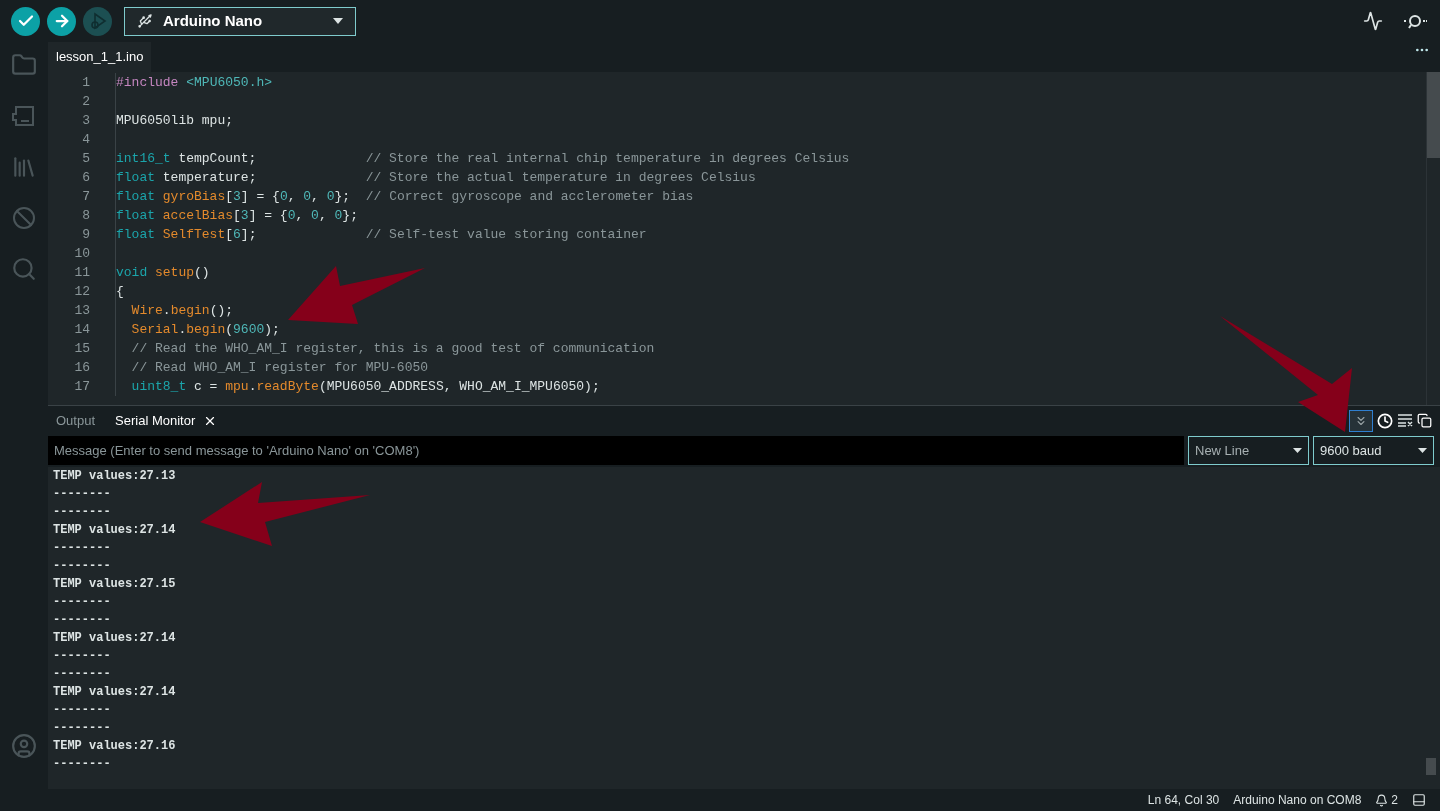  I want to click on notification-icon, so click(1382, 800).